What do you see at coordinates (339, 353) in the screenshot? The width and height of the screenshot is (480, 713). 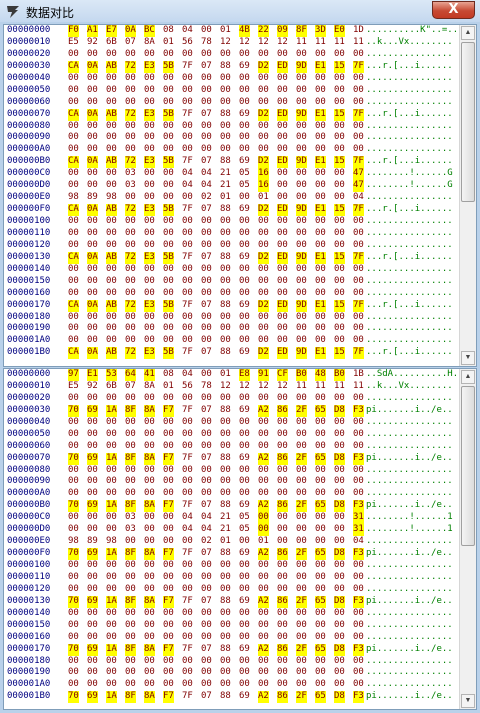 I see `hex-byte-diff: 15` at bounding box center [339, 353].